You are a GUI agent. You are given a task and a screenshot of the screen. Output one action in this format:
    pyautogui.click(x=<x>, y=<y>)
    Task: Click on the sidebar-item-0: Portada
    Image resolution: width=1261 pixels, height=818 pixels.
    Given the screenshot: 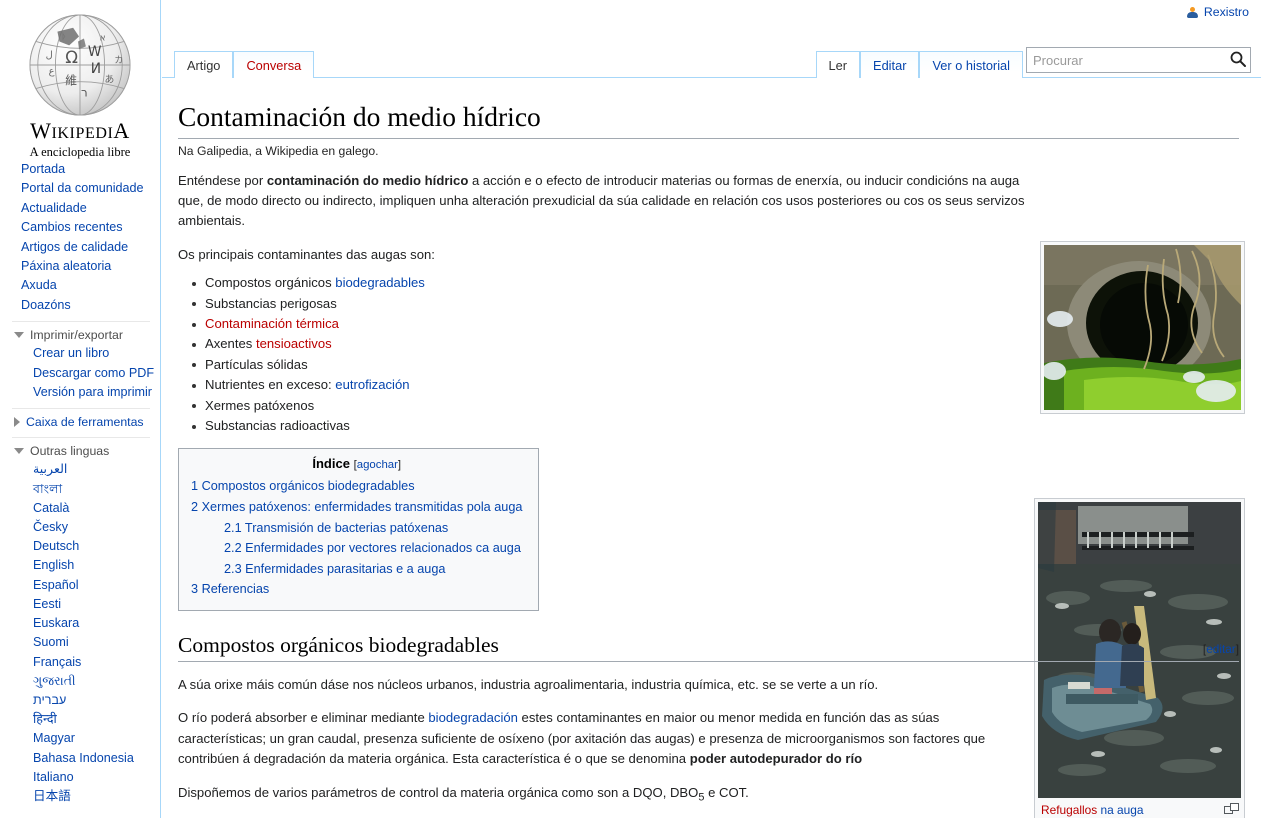 What is the action you would take?
    pyautogui.click(x=80, y=169)
    